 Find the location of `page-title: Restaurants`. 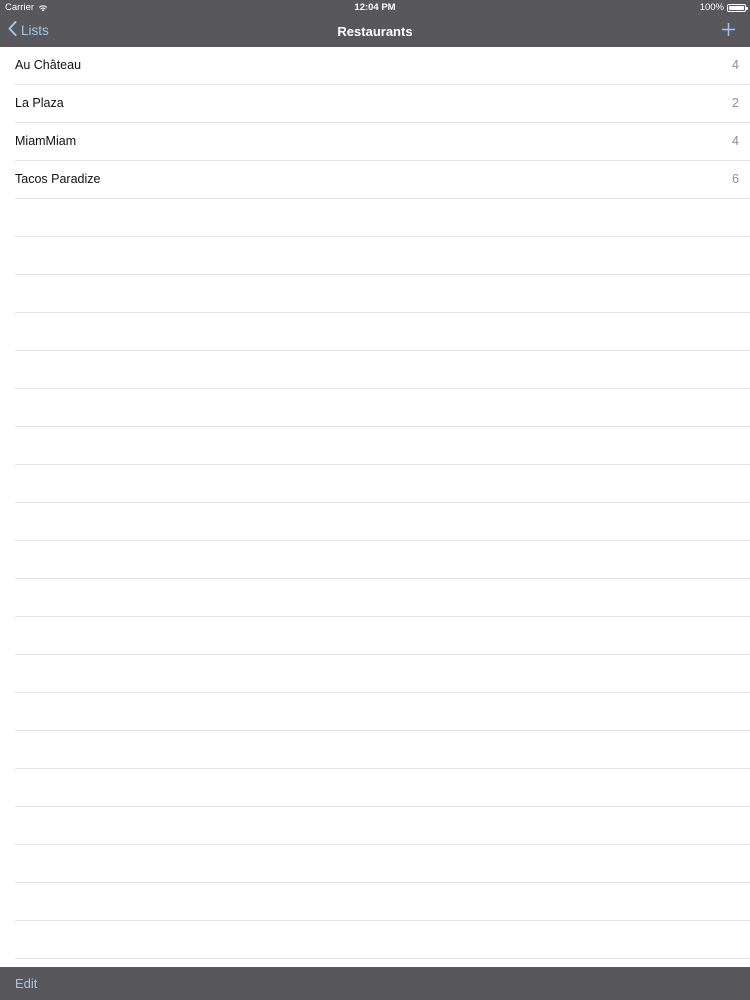

page-title: Restaurants is located at coordinates (375, 31).